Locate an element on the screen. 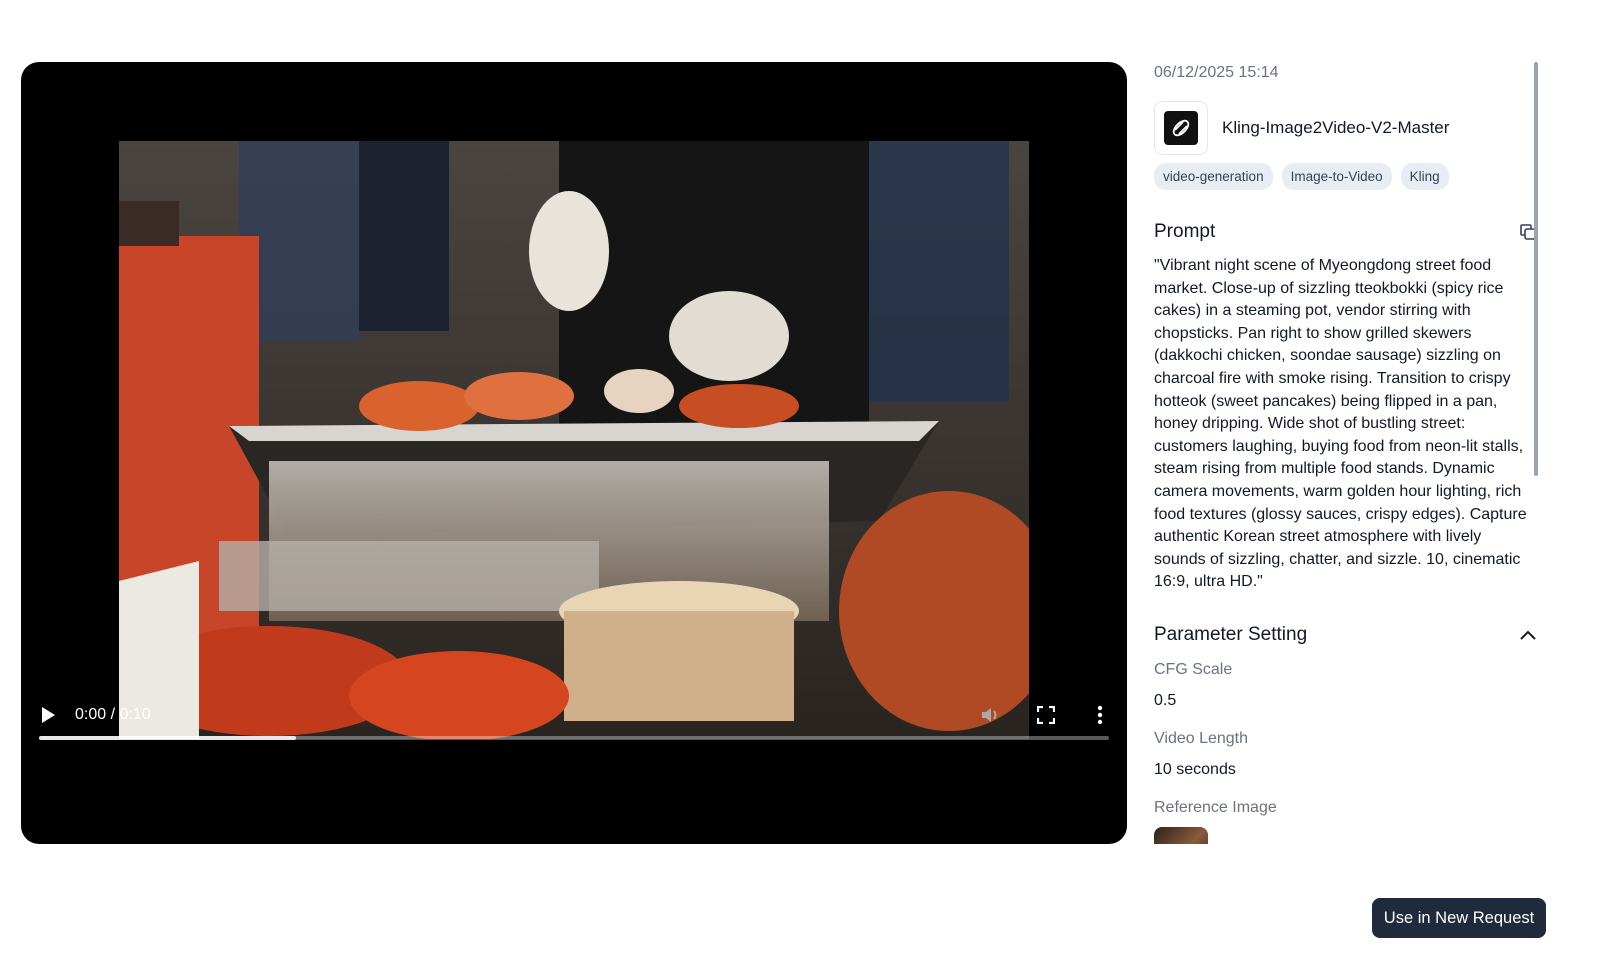 This screenshot has height=966, width=1600. model-name: Kling-Image2Video-V2-Master is located at coordinates (1336, 127).